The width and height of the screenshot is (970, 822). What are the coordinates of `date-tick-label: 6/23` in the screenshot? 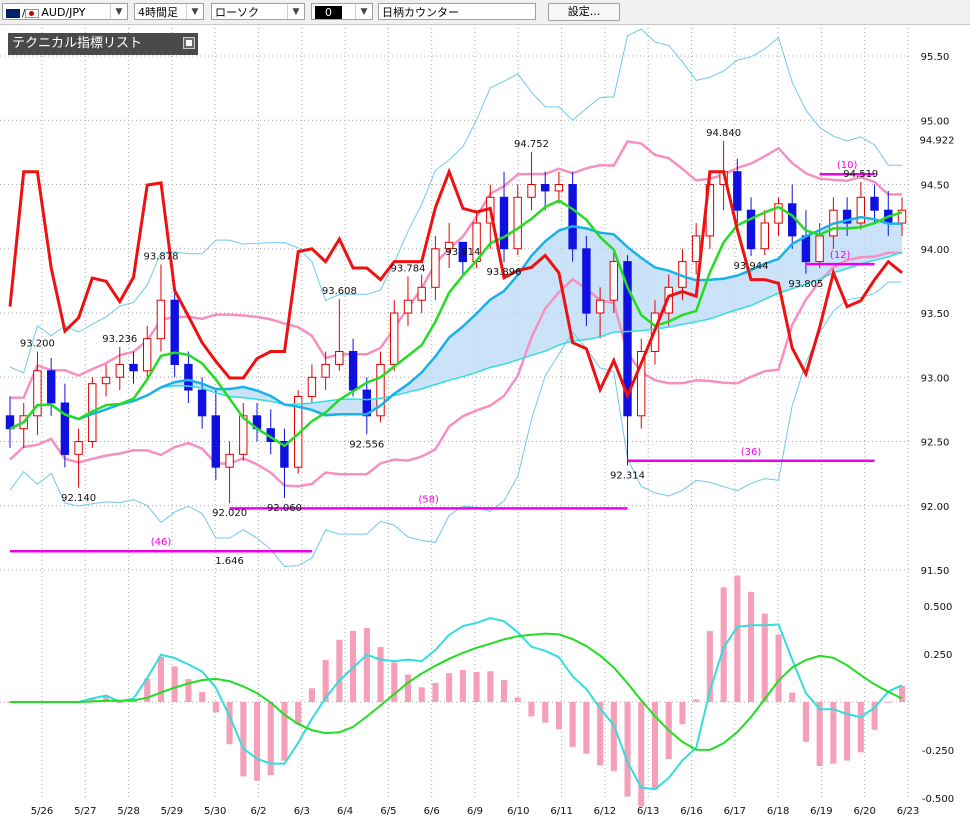 It's located at (908, 811).